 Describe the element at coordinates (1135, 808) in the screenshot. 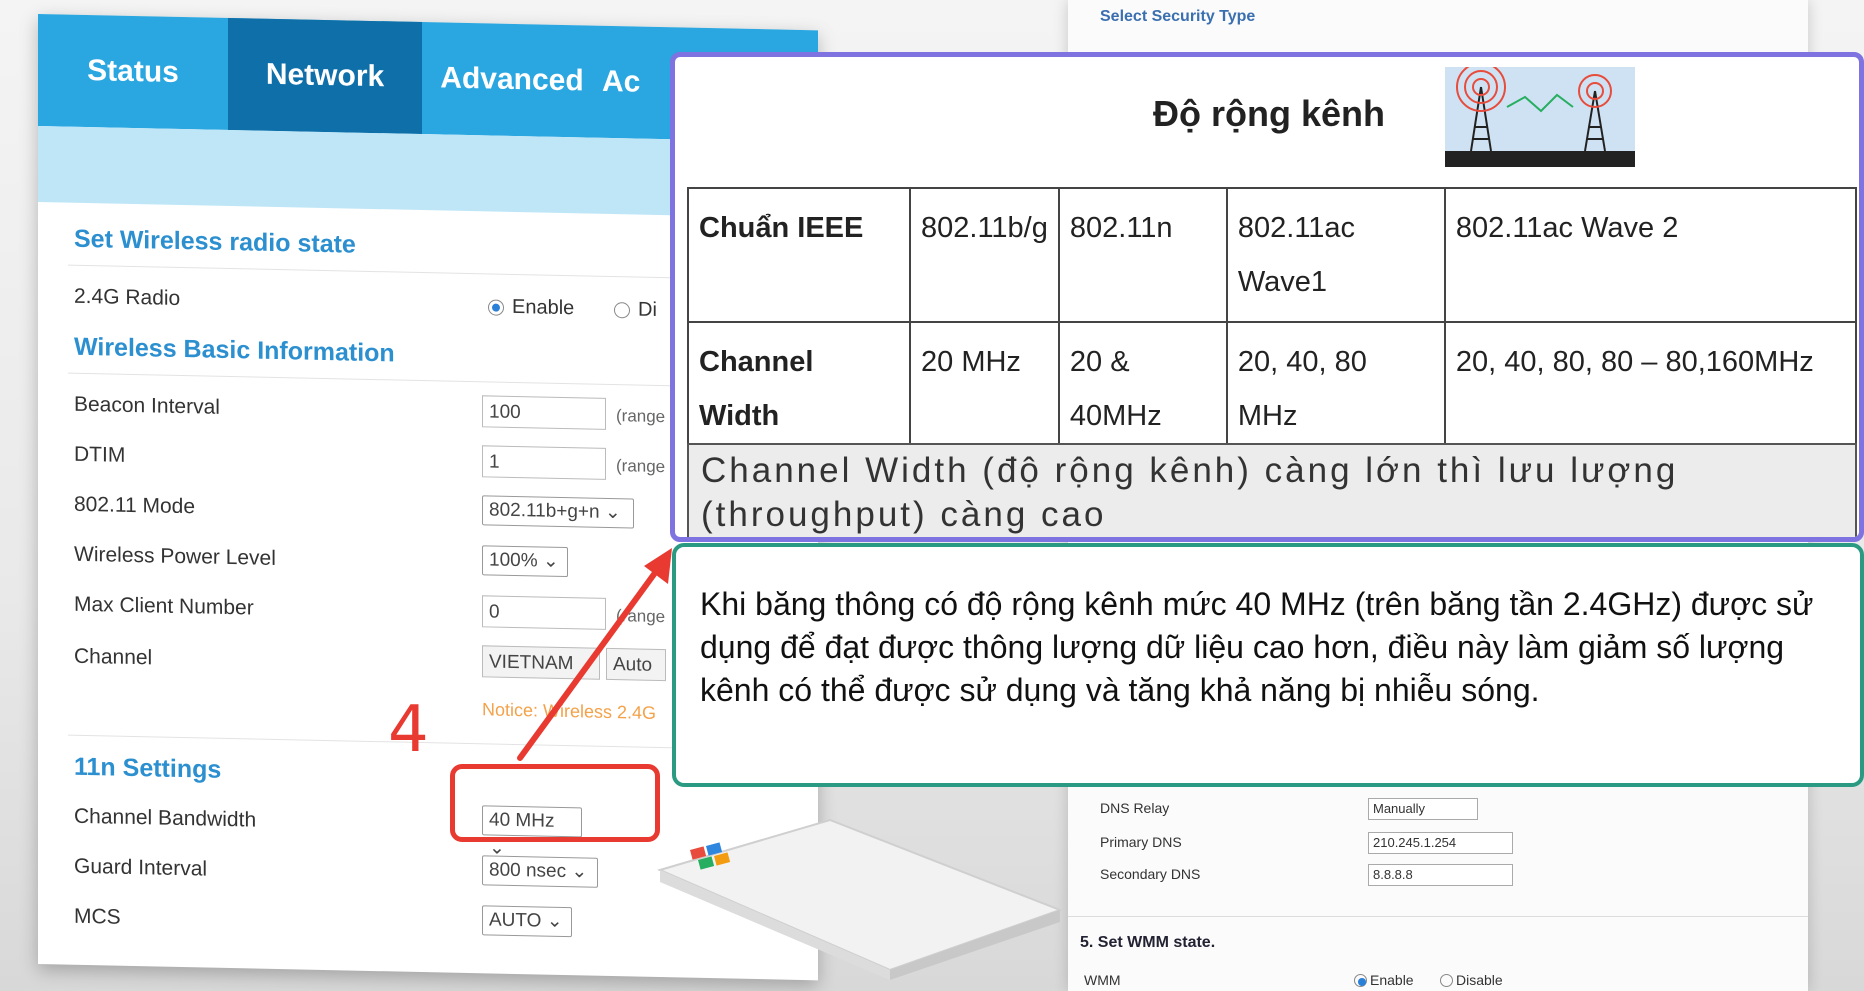

I see `dns-relay-label: DNS Relay` at that location.